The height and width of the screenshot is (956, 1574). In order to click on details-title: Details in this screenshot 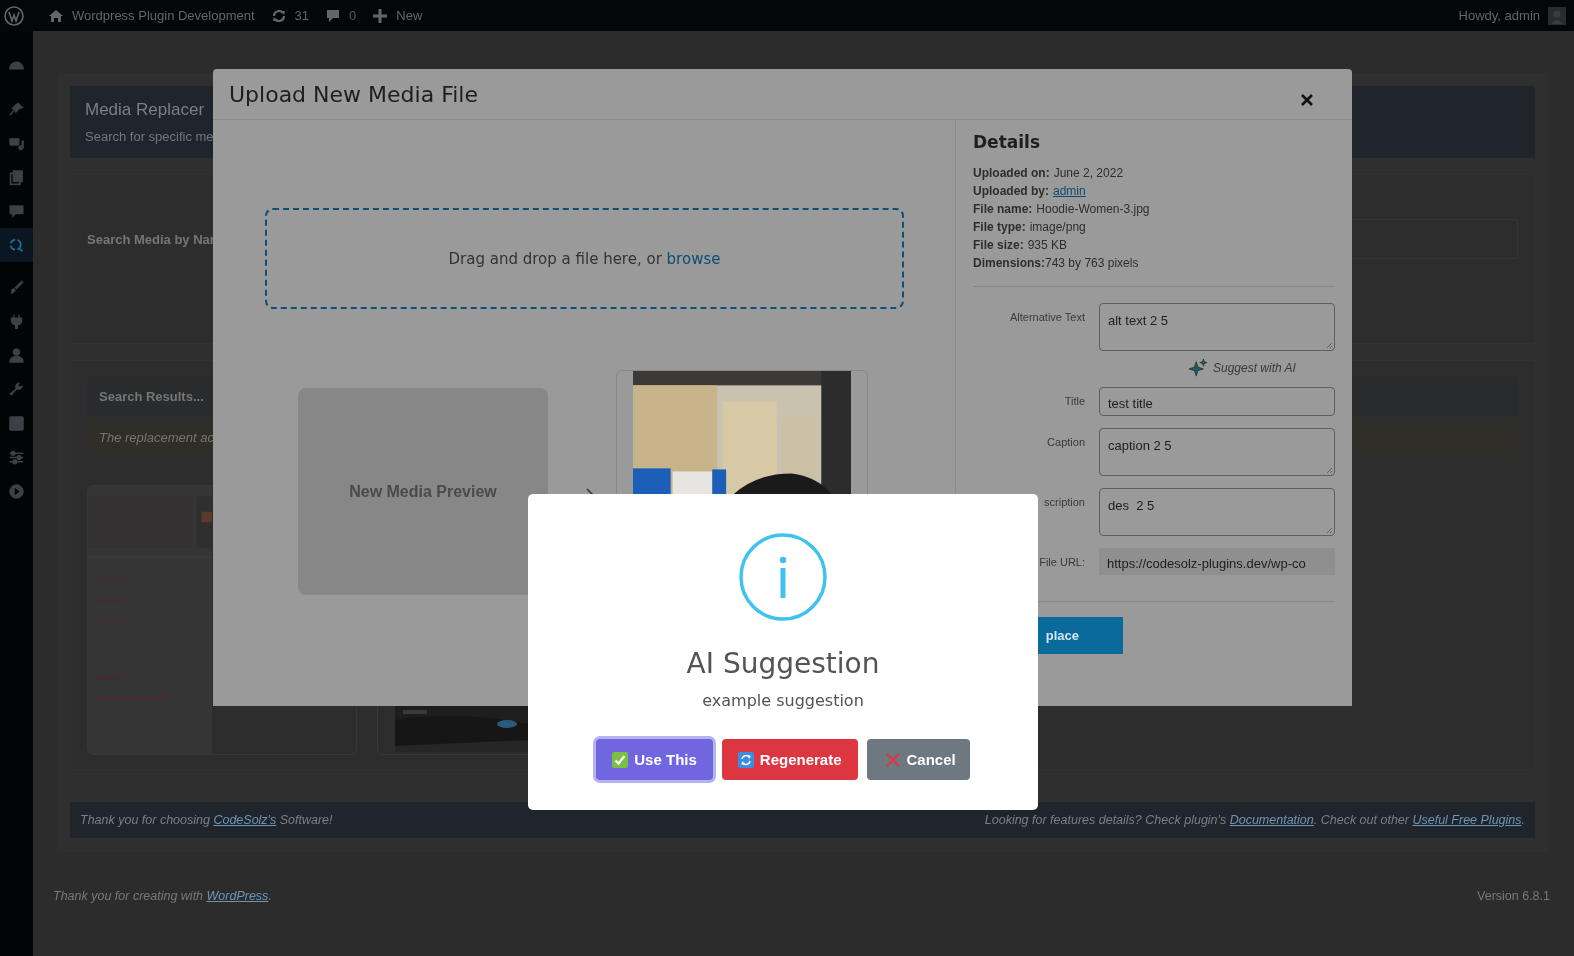, I will do `click(1007, 142)`.